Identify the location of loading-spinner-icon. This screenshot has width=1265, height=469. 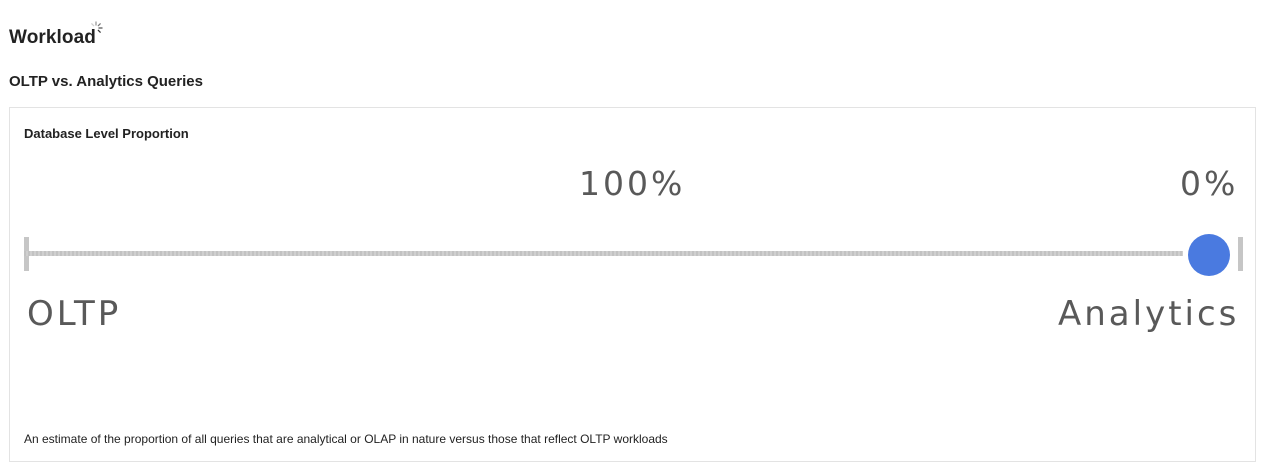
(97, 27).